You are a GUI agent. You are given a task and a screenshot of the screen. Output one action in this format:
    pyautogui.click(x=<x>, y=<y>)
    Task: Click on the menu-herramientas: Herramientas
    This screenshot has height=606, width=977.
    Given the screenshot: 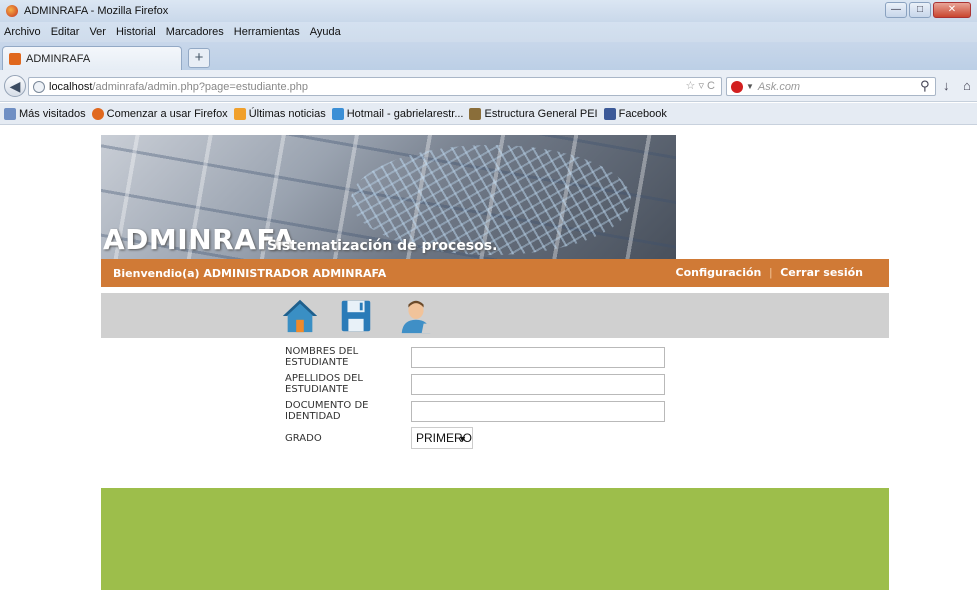 What is the action you would take?
    pyautogui.click(x=267, y=32)
    